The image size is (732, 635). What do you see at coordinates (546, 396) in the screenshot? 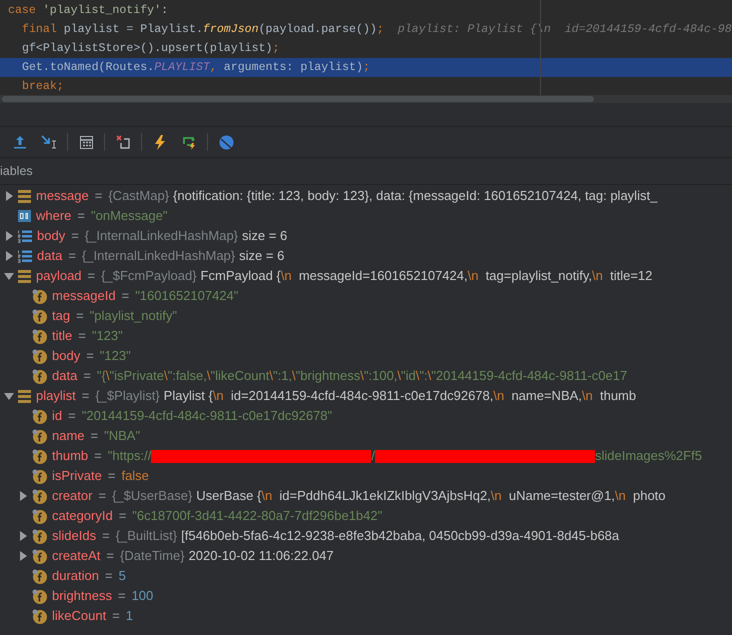
I see `value-text: name=NBA,` at bounding box center [546, 396].